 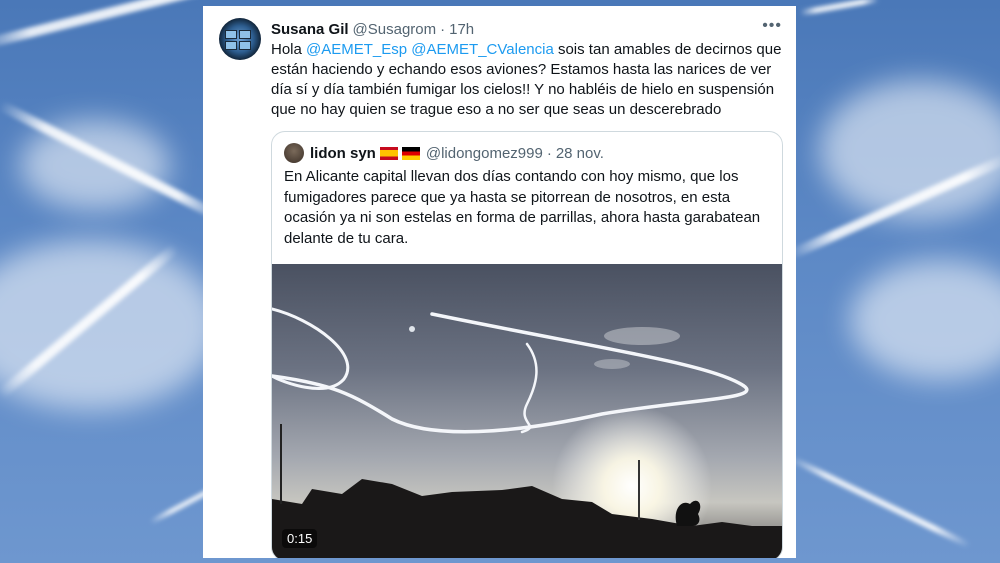 I want to click on quoted-tweet-header: lidon syn @lidongomez999 · 28 nov., so click(x=444, y=153).